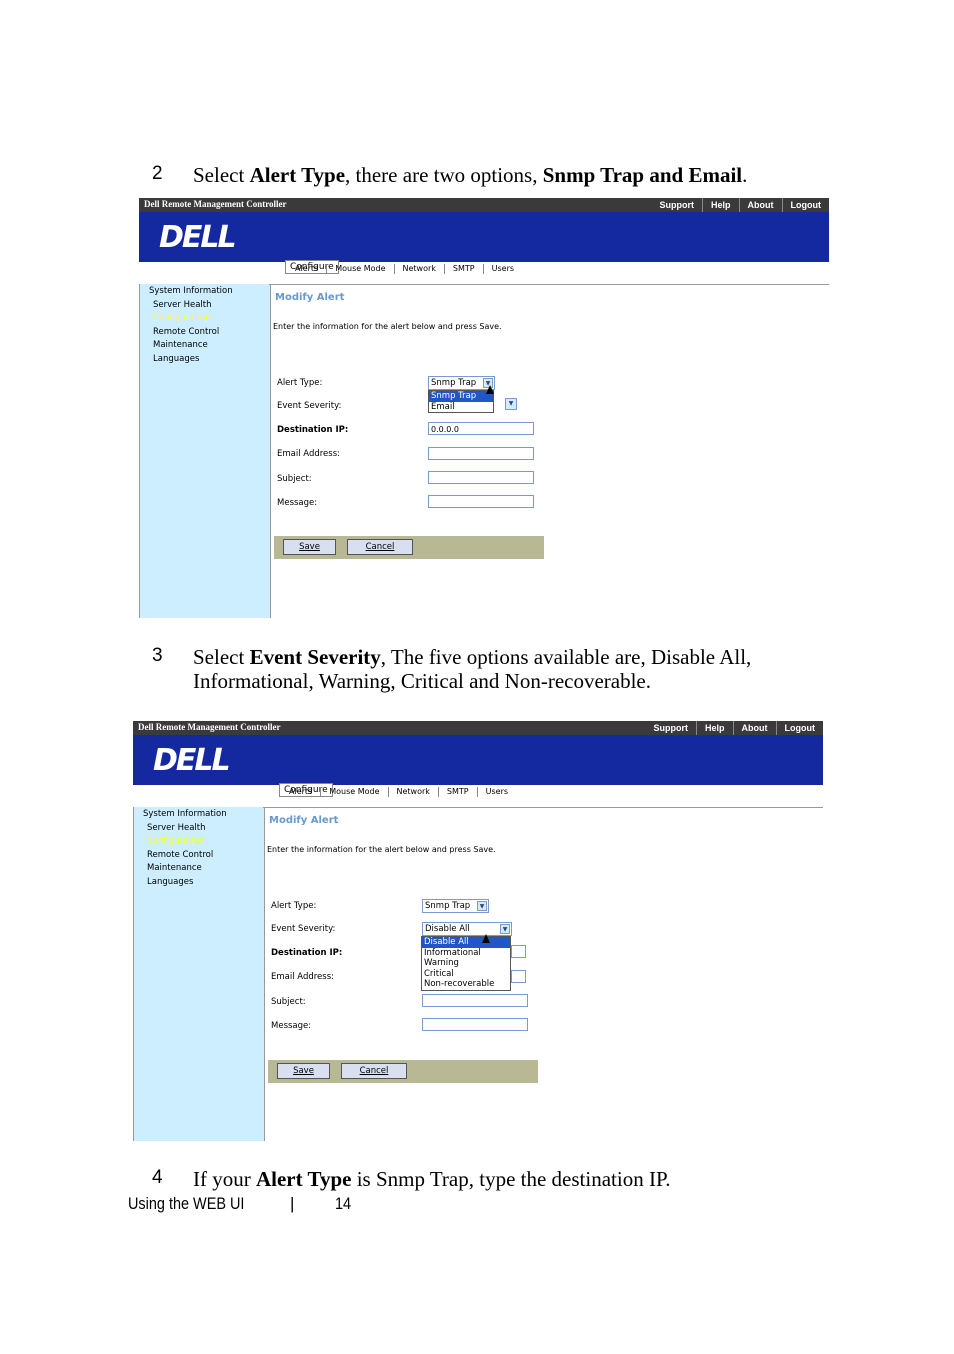 The height and width of the screenshot is (1354, 954). I want to click on step-number: 2, so click(157, 173).